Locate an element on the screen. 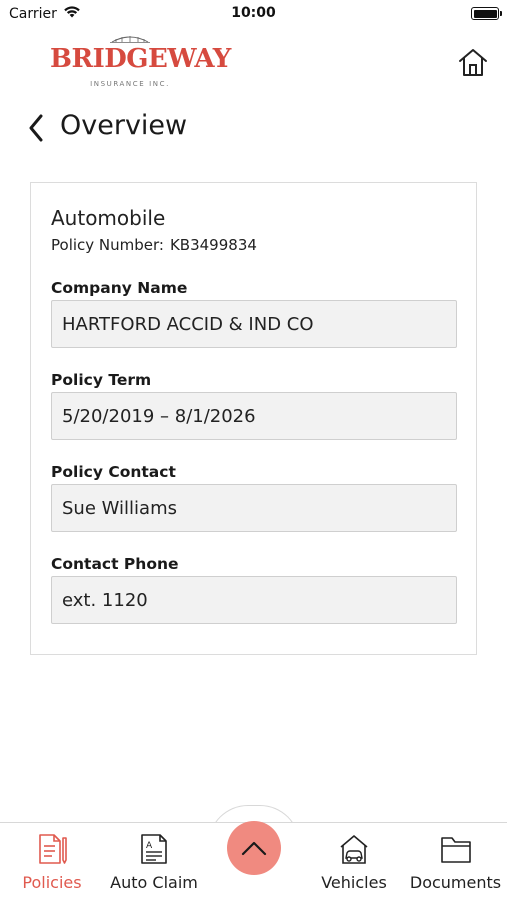 The width and height of the screenshot is (507, 900). expand-menu-button is located at coordinates (254, 848).